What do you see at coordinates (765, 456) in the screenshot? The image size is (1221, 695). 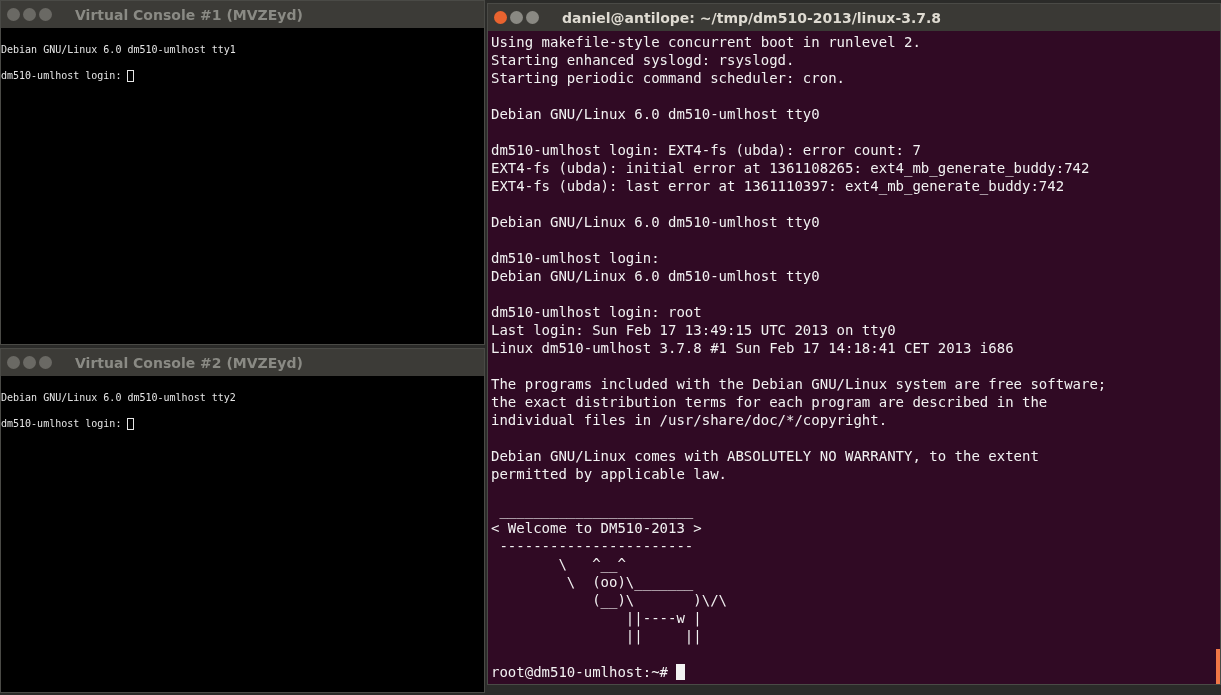 I see `terminal-line: Debian GNU/Linux comes with ABSOLUTELY NO WARRANTY, to the extent` at bounding box center [765, 456].